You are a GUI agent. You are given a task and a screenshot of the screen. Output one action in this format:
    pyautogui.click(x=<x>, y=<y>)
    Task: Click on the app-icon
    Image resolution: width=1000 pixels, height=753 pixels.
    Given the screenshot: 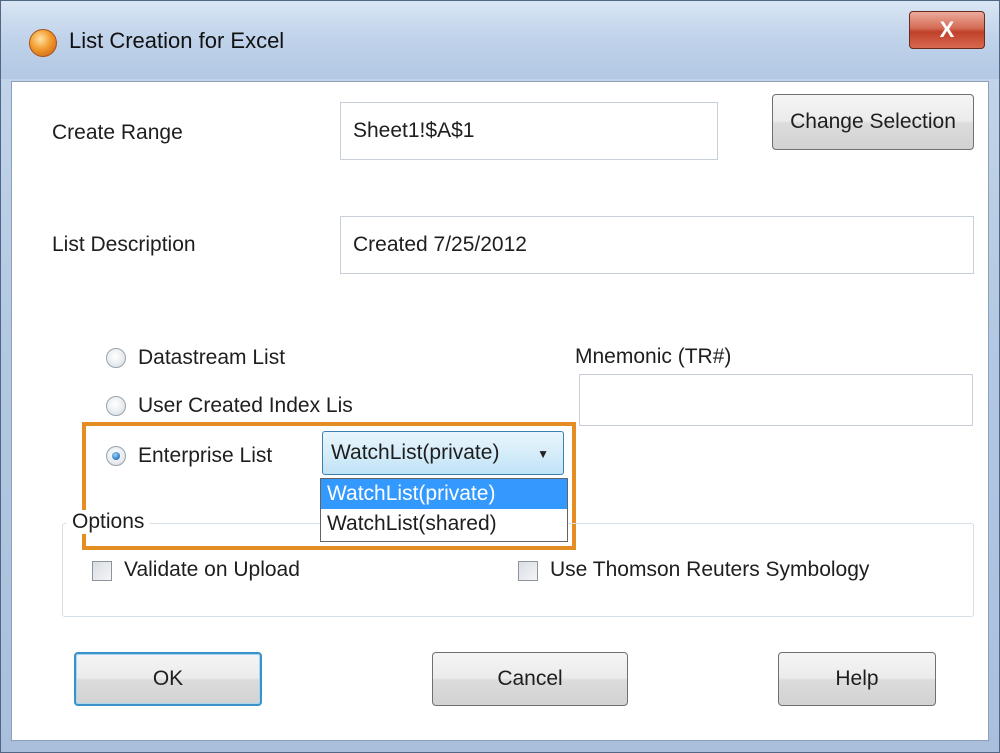 What is the action you would take?
    pyautogui.click(x=43, y=43)
    